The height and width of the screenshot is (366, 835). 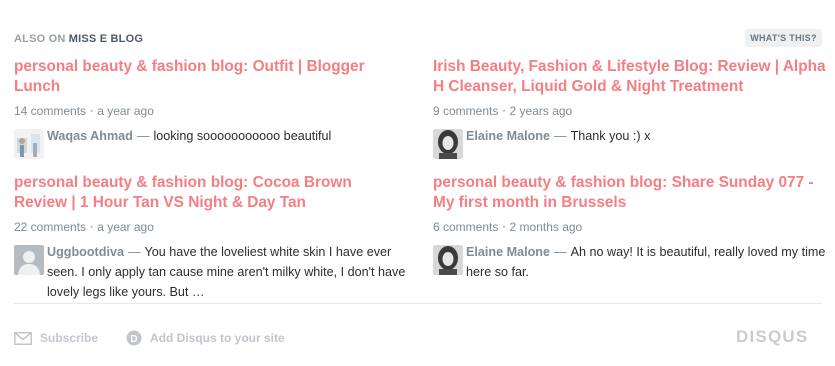 I want to click on disqus-d-icon: D, so click(x=134, y=338).